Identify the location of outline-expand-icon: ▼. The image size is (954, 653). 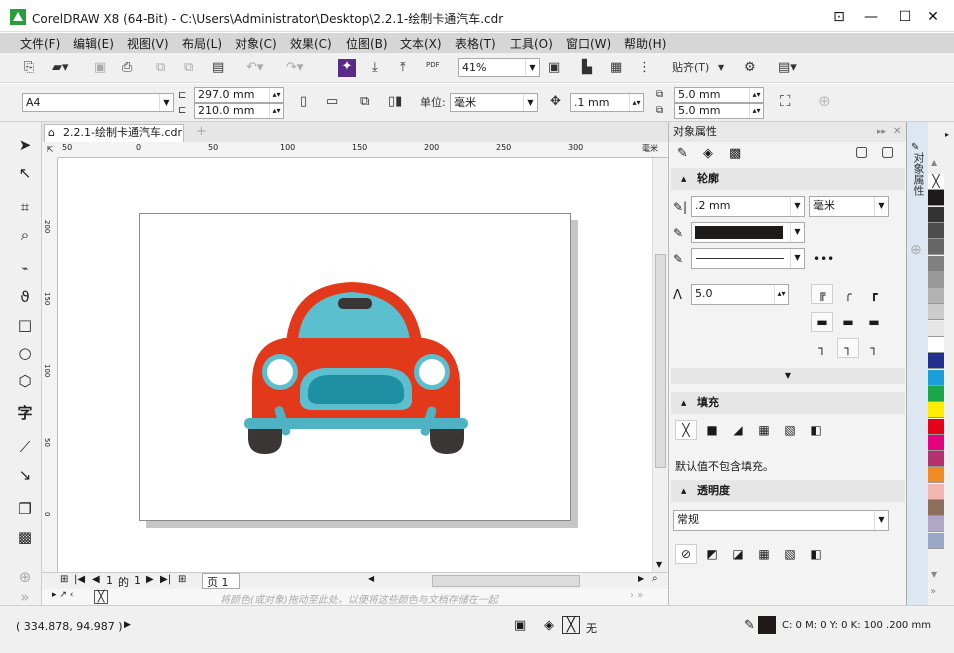
(788, 376).